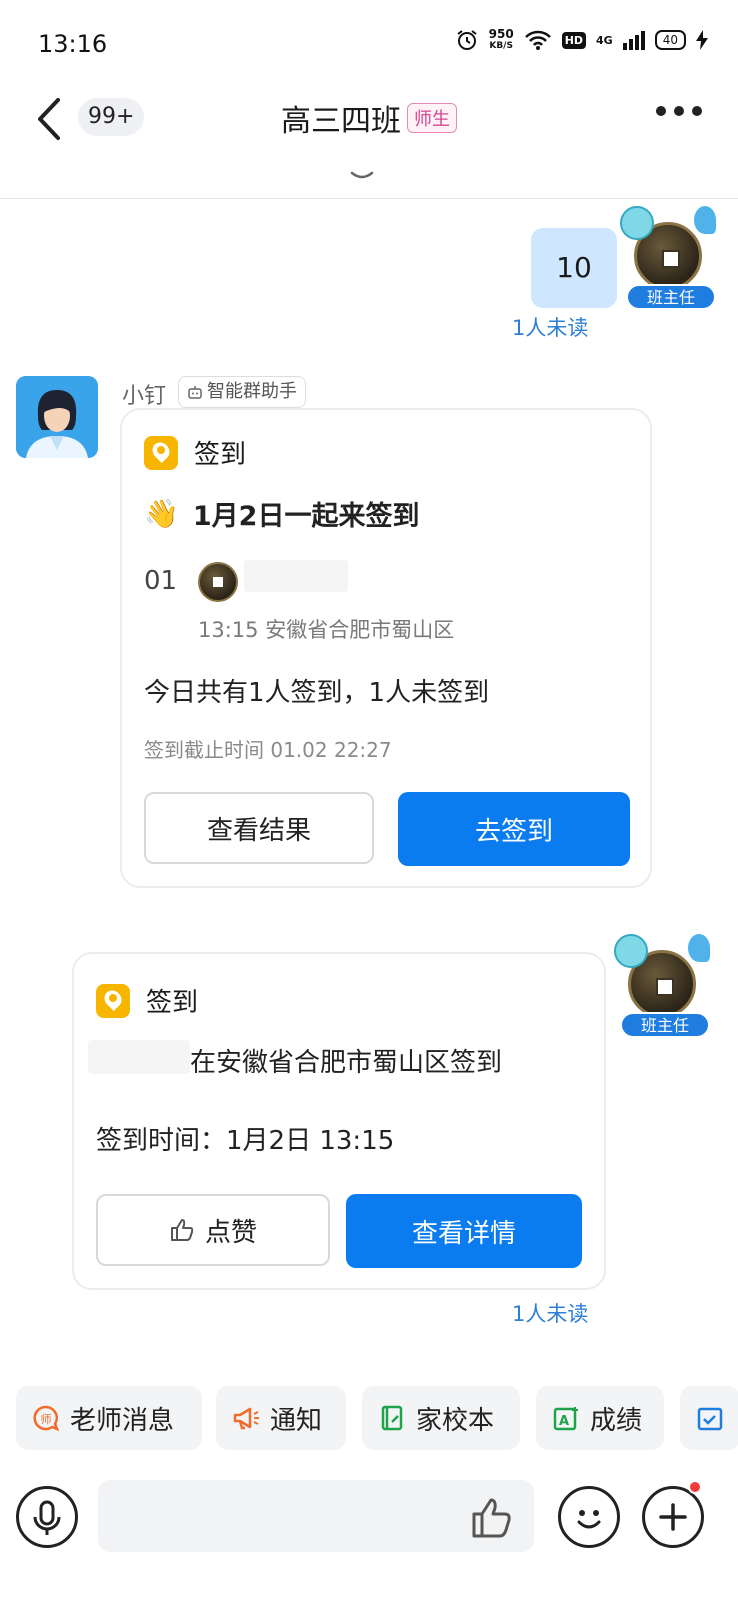 This screenshot has width=738, height=1600. What do you see at coordinates (161, 581) in the screenshot?
I see `entry-number: 01` at bounding box center [161, 581].